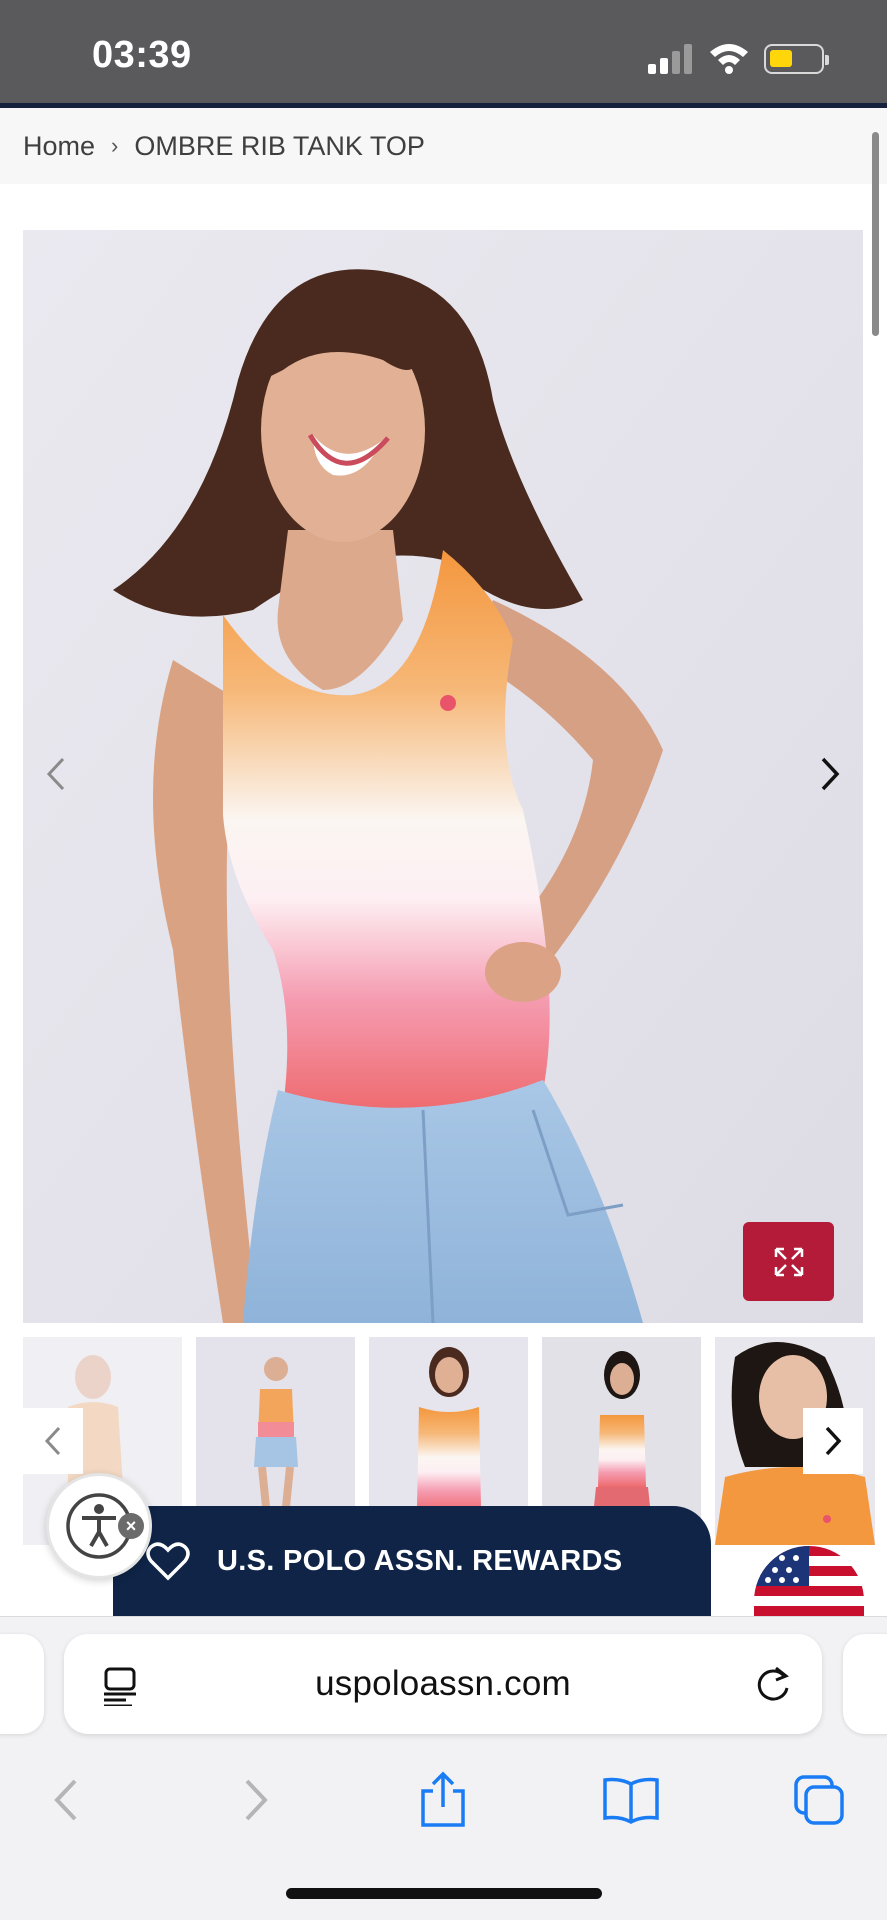 The width and height of the screenshot is (887, 1920). Describe the element at coordinates (781, 58) in the screenshot. I see `battery-level` at that location.